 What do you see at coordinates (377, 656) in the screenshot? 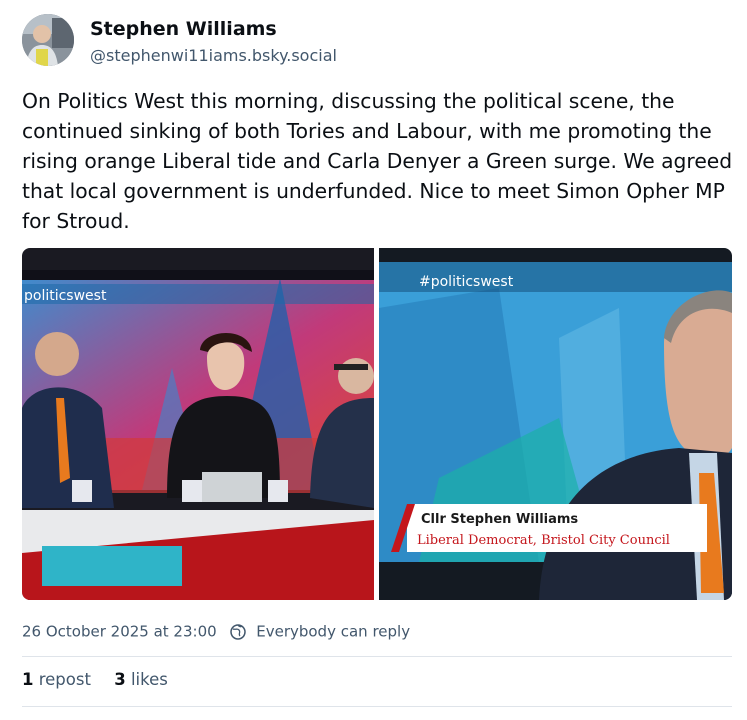
I see `divider-top` at bounding box center [377, 656].